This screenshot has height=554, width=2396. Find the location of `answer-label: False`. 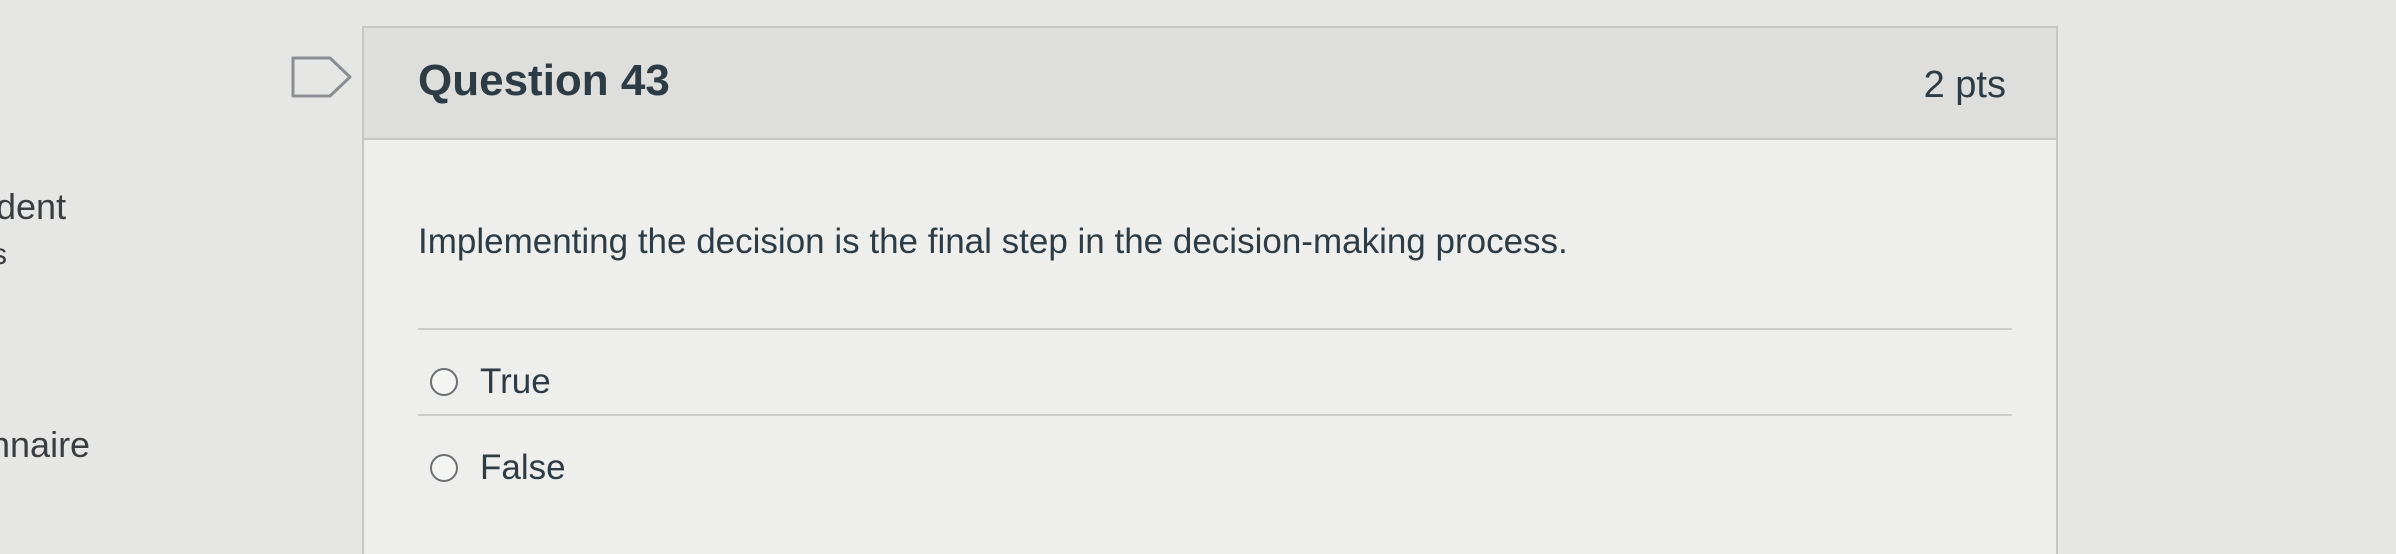

answer-label: False is located at coordinates (523, 467).